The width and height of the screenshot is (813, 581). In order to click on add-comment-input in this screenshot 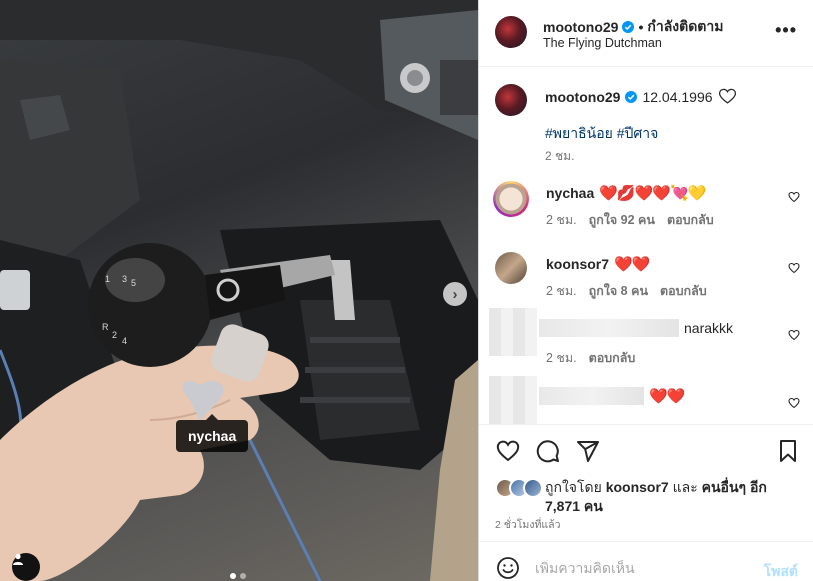, I will do `click(635, 568)`.